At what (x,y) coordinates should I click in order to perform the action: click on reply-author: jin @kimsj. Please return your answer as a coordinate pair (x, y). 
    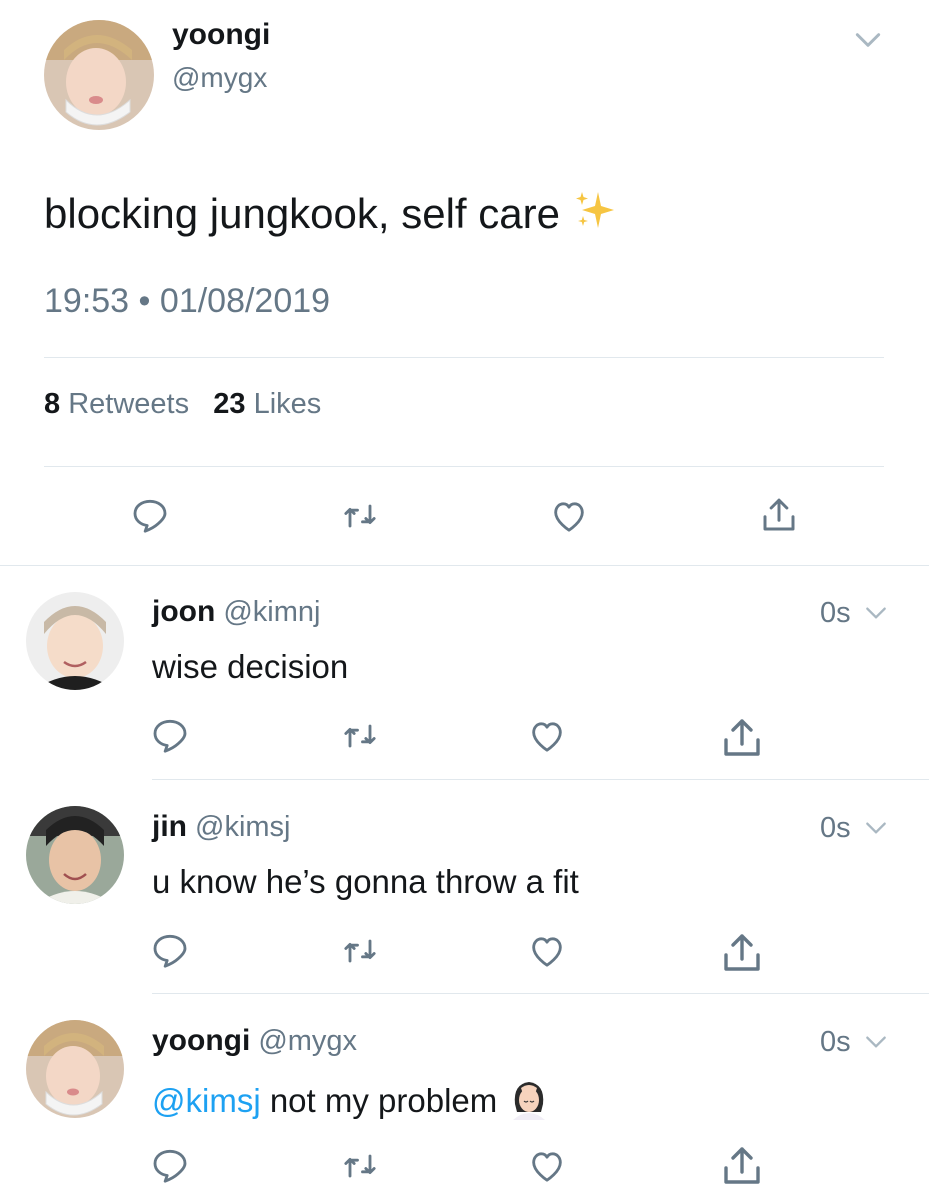
    Looking at the image, I should click on (221, 827).